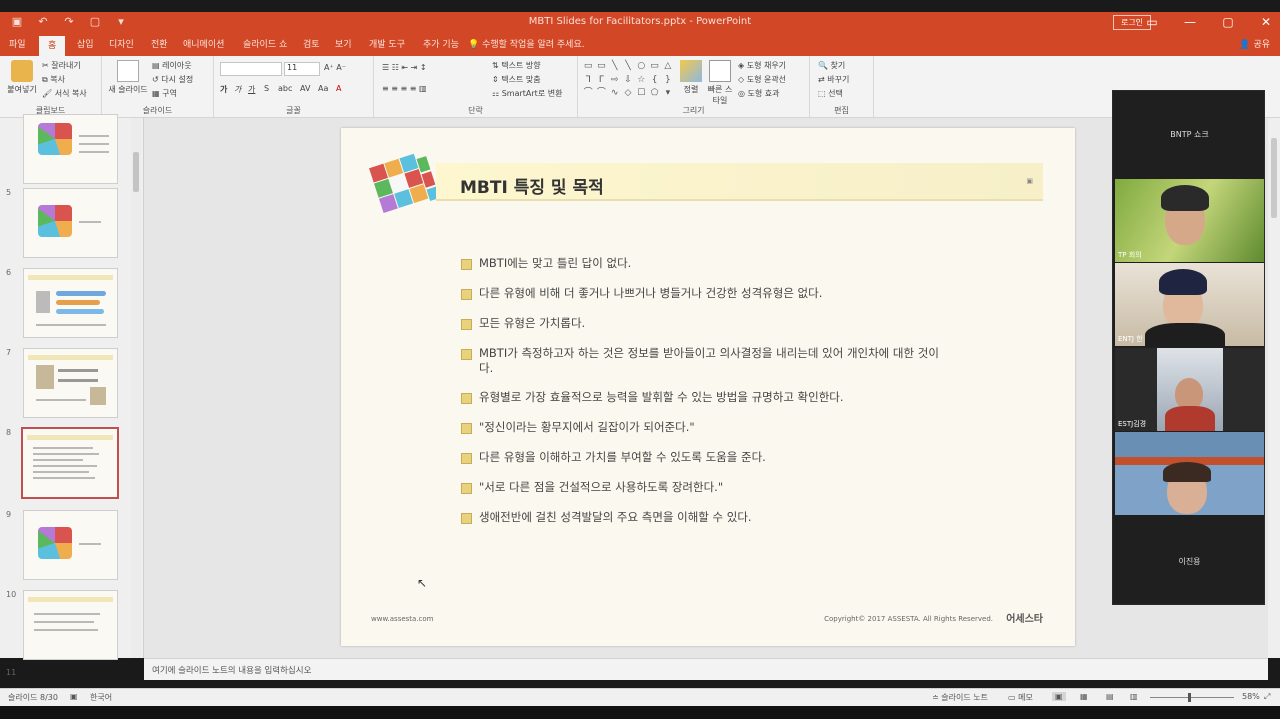 This screenshot has height=719, width=1280. What do you see at coordinates (85, 45) in the screenshot?
I see `tab-insert: 삽입` at bounding box center [85, 45].